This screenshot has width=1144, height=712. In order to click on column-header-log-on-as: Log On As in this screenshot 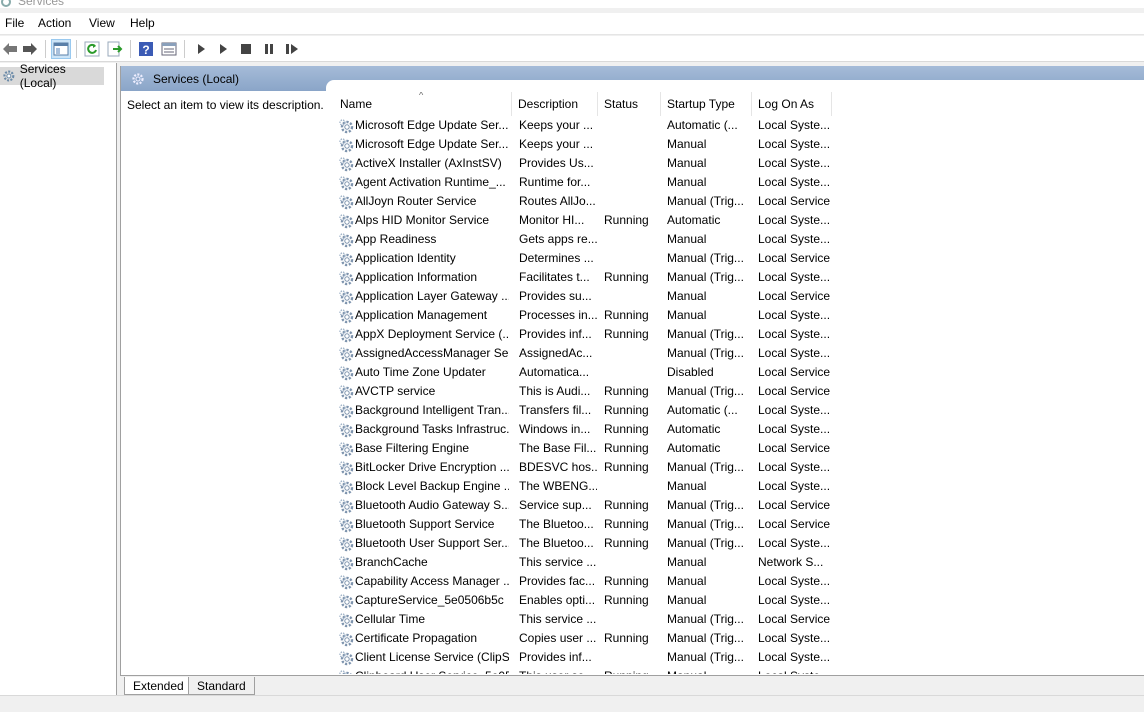, I will do `click(792, 104)`.